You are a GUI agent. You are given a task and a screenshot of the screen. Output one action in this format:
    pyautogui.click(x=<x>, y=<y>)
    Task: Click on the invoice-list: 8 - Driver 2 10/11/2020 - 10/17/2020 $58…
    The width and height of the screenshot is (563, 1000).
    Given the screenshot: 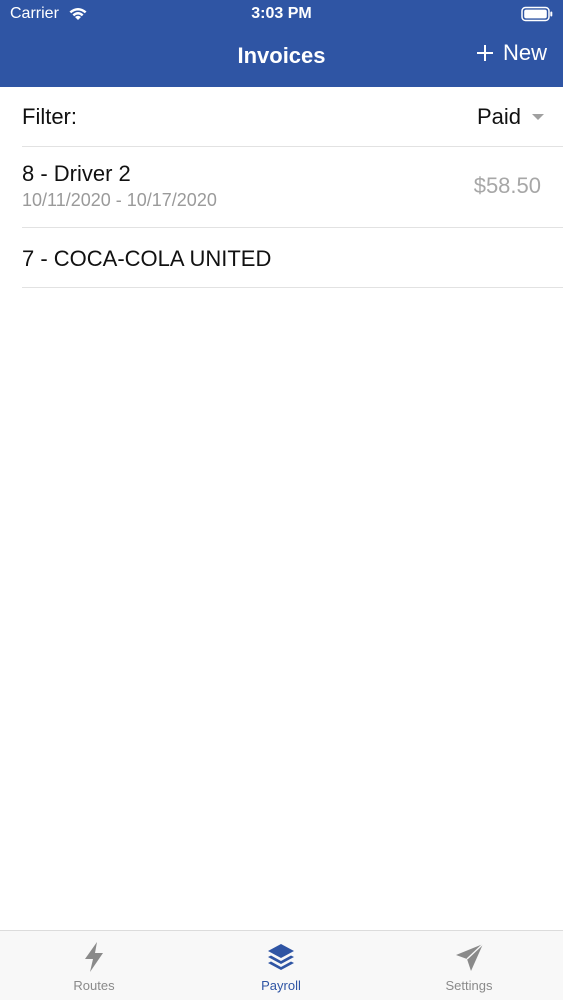 What is the action you would take?
    pyautogui.click(x=292, y=217)
    